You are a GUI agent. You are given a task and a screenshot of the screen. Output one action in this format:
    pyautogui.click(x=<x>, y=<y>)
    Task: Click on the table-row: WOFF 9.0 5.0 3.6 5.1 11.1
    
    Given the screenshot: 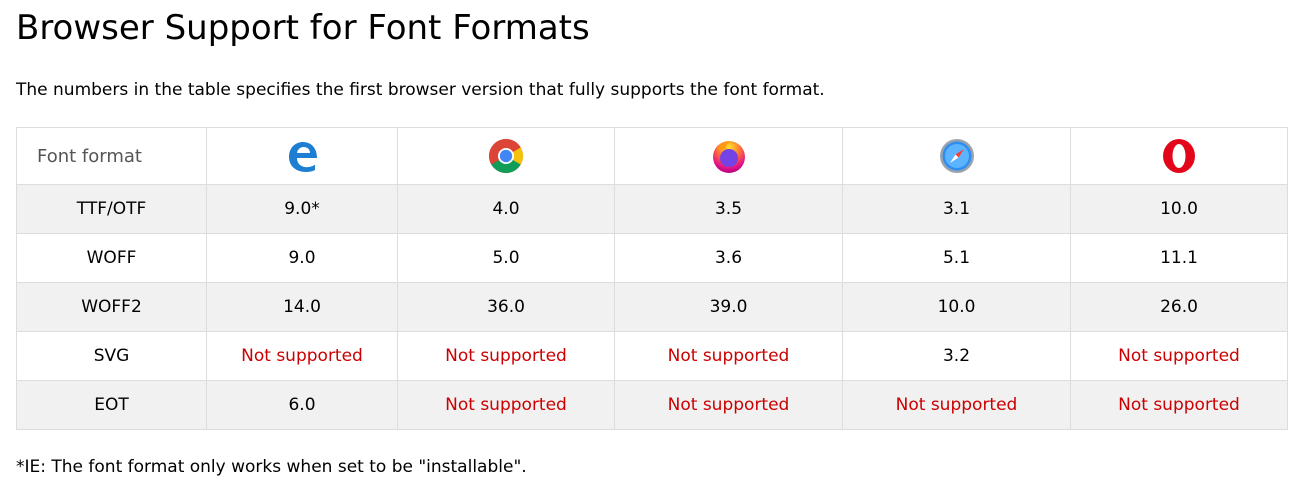 What is the action you would take?
    pyautogui.click(x=652, y=258)
    